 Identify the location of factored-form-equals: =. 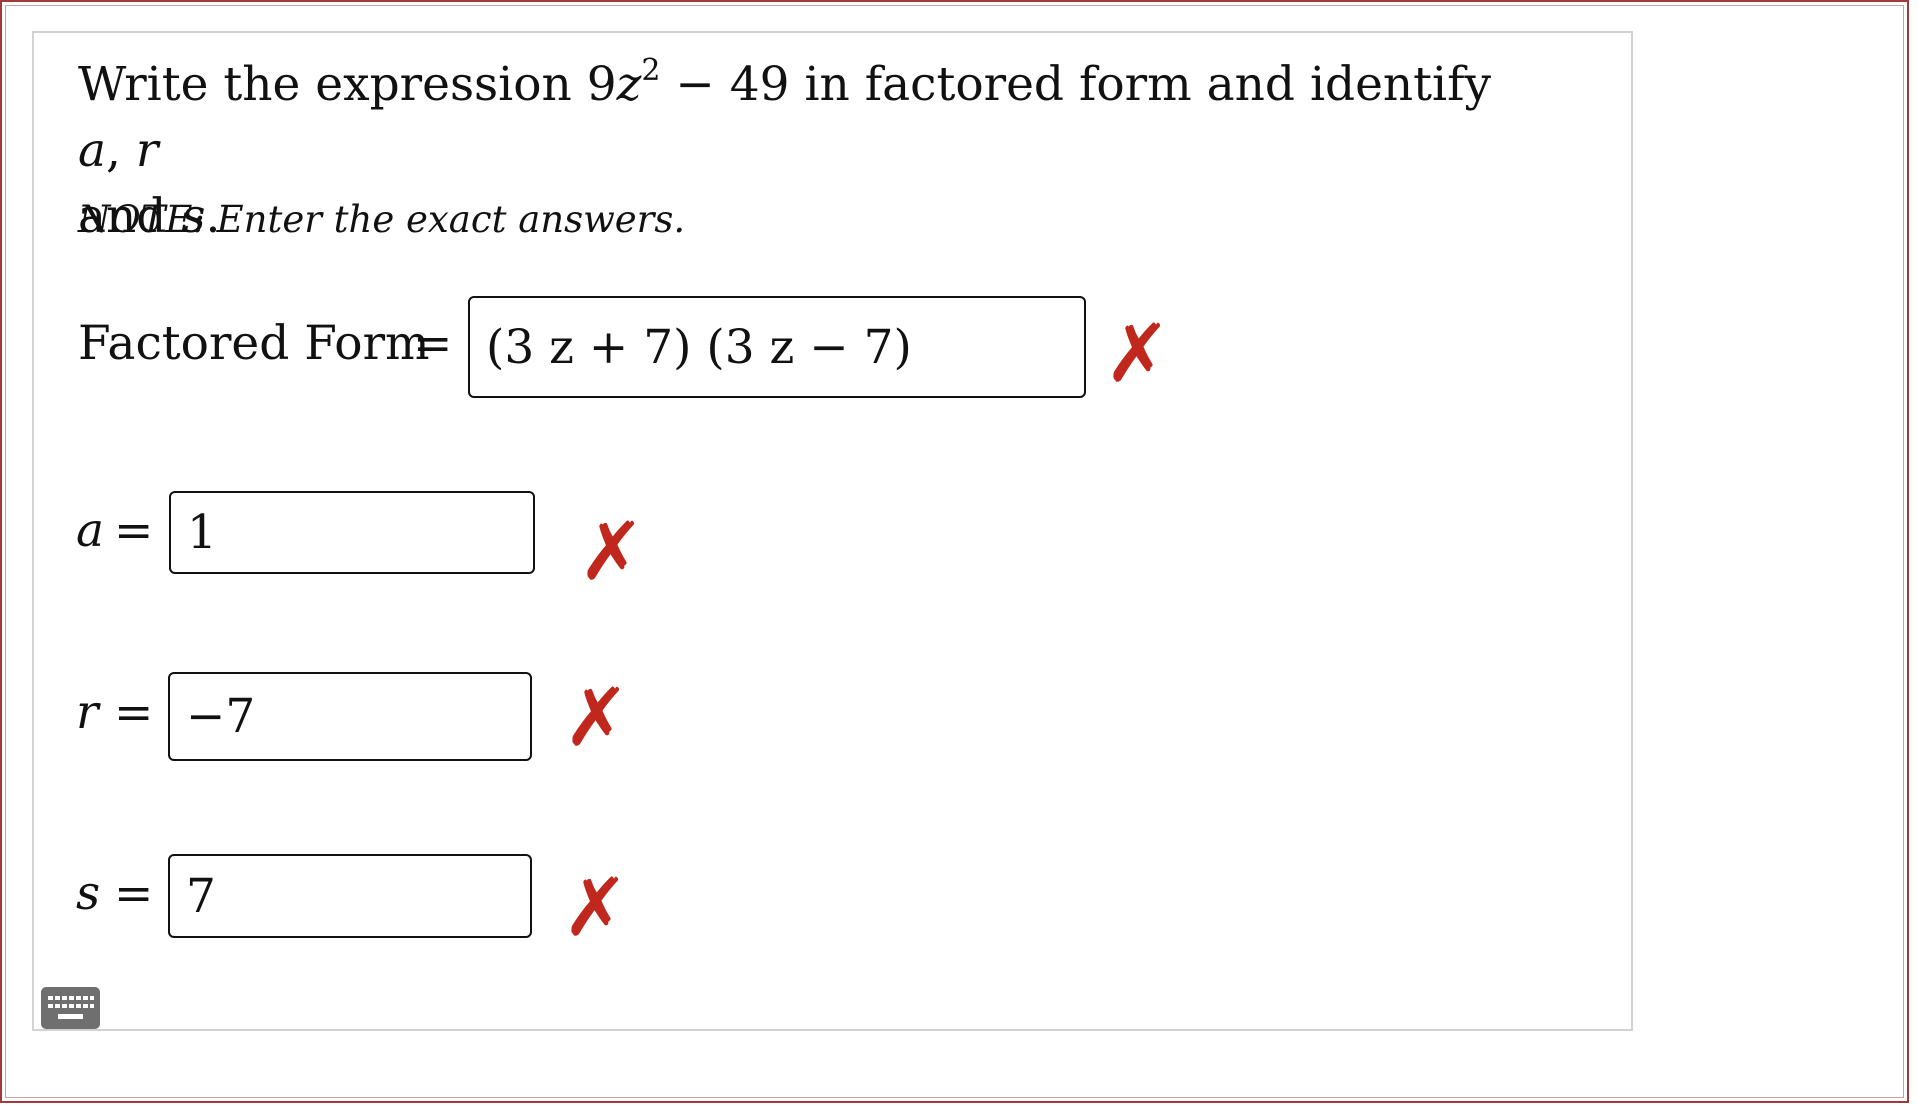
(433, 343).